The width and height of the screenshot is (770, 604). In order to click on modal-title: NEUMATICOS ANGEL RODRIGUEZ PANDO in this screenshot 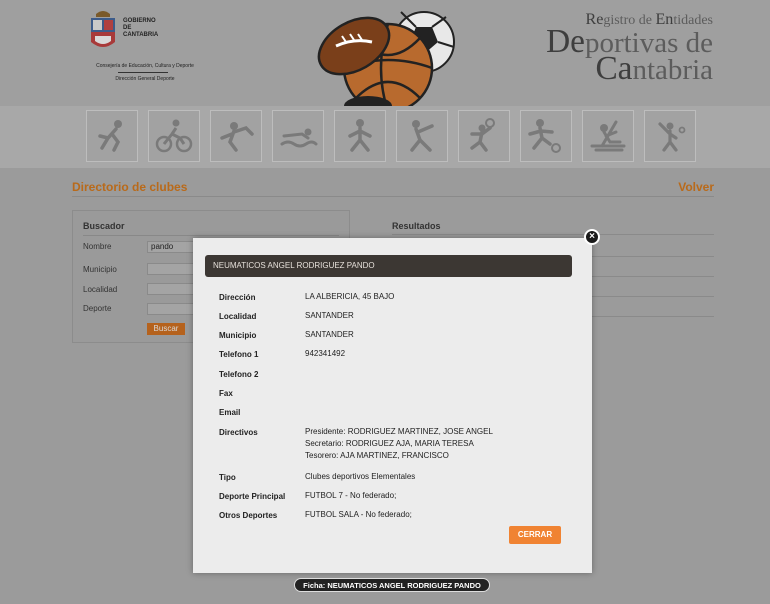, I will do `click(388, 266)`.